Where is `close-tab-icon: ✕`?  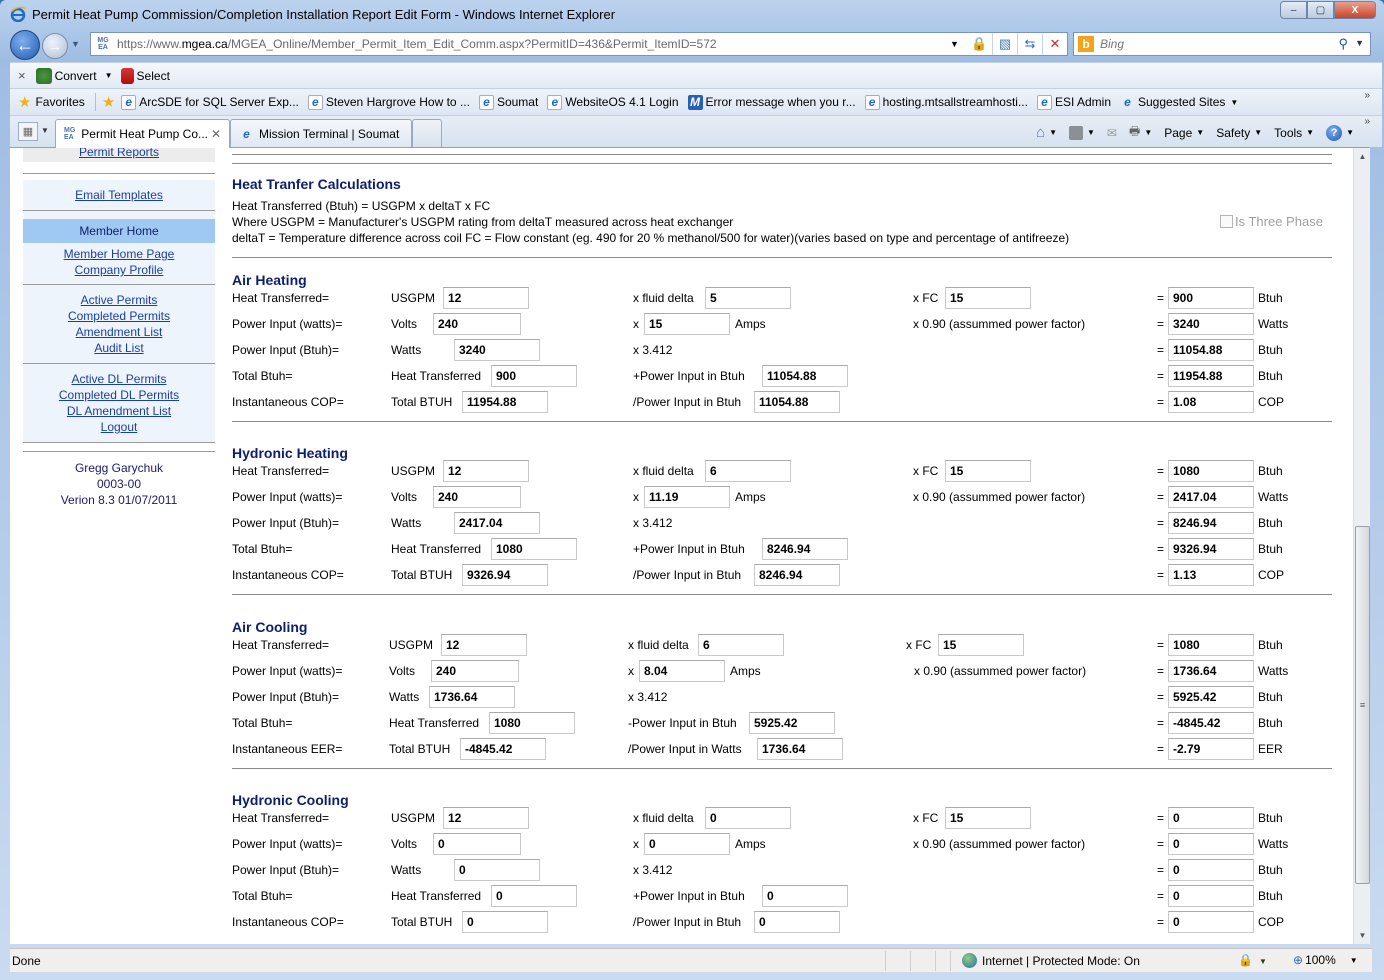
close-tab-icon: ✕ is located at coordinates (216, 134).